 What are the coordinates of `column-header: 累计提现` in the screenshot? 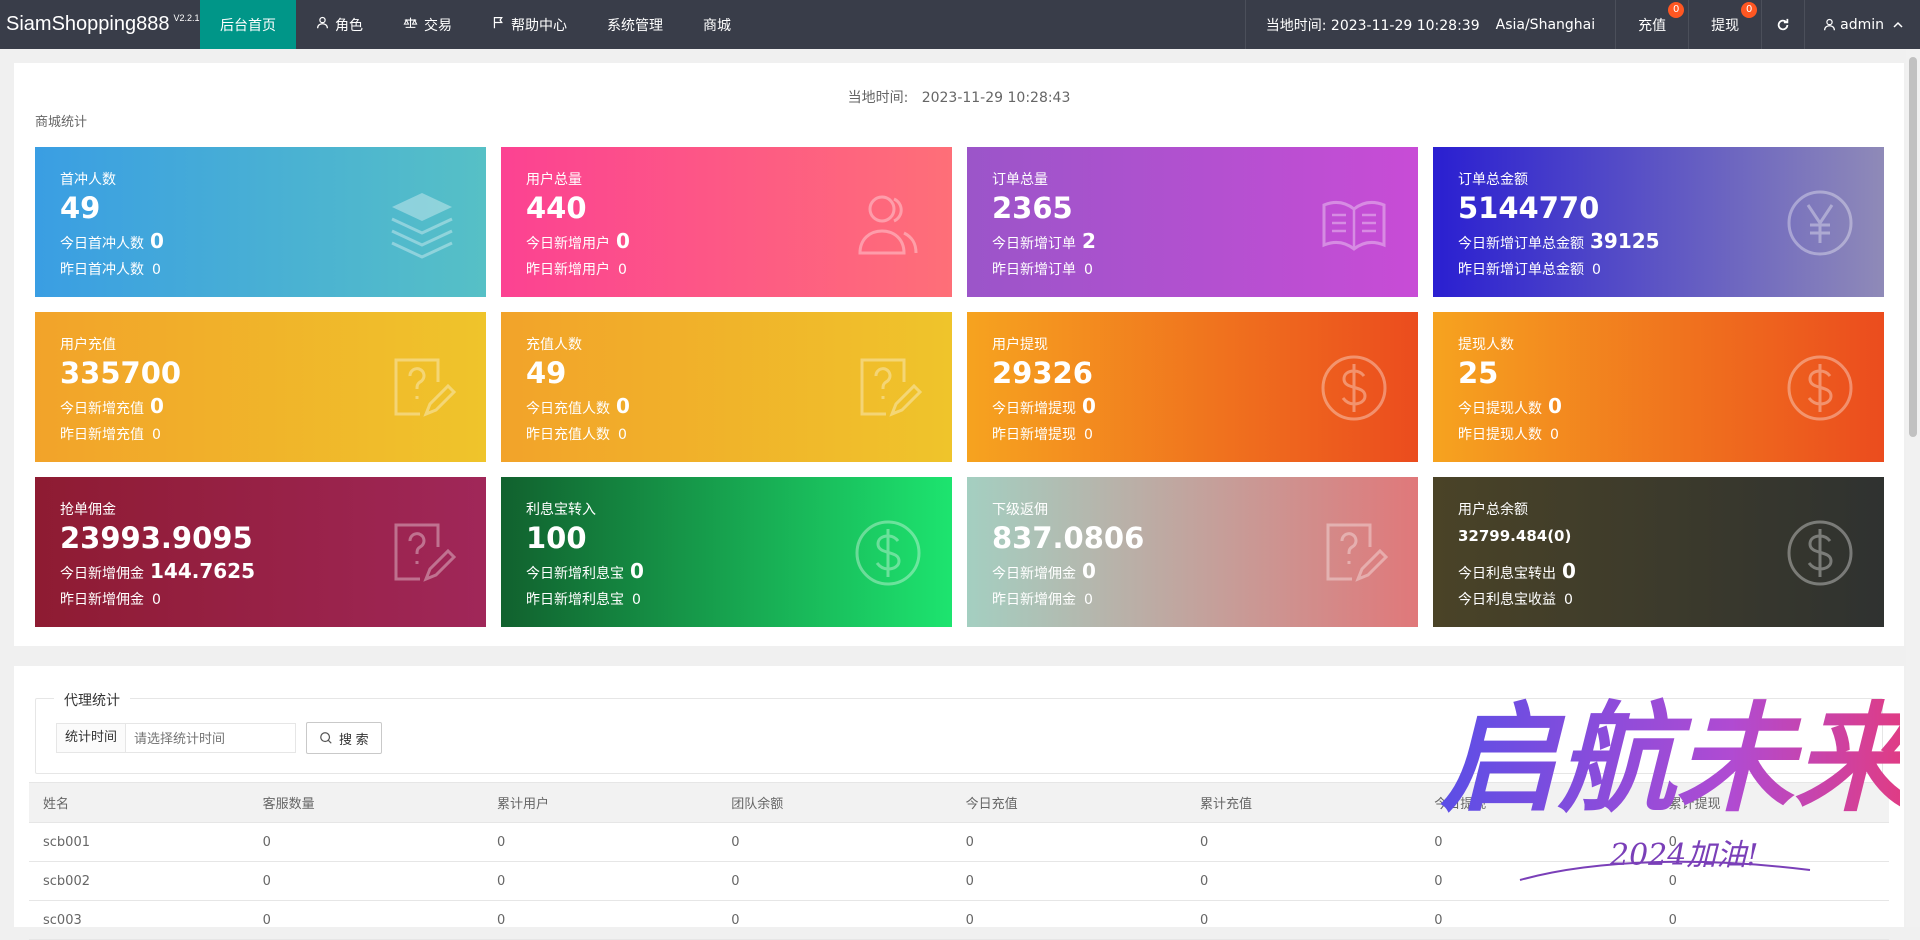 It's located at (1771, 802).